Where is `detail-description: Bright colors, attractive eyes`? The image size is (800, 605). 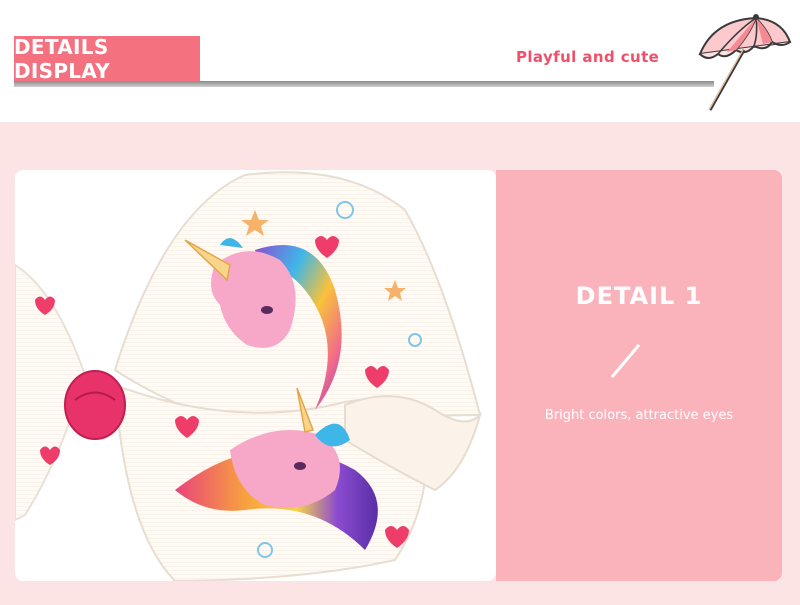 detail-description: Bright colors, attractive eyes is located at coordinates (639, 415).